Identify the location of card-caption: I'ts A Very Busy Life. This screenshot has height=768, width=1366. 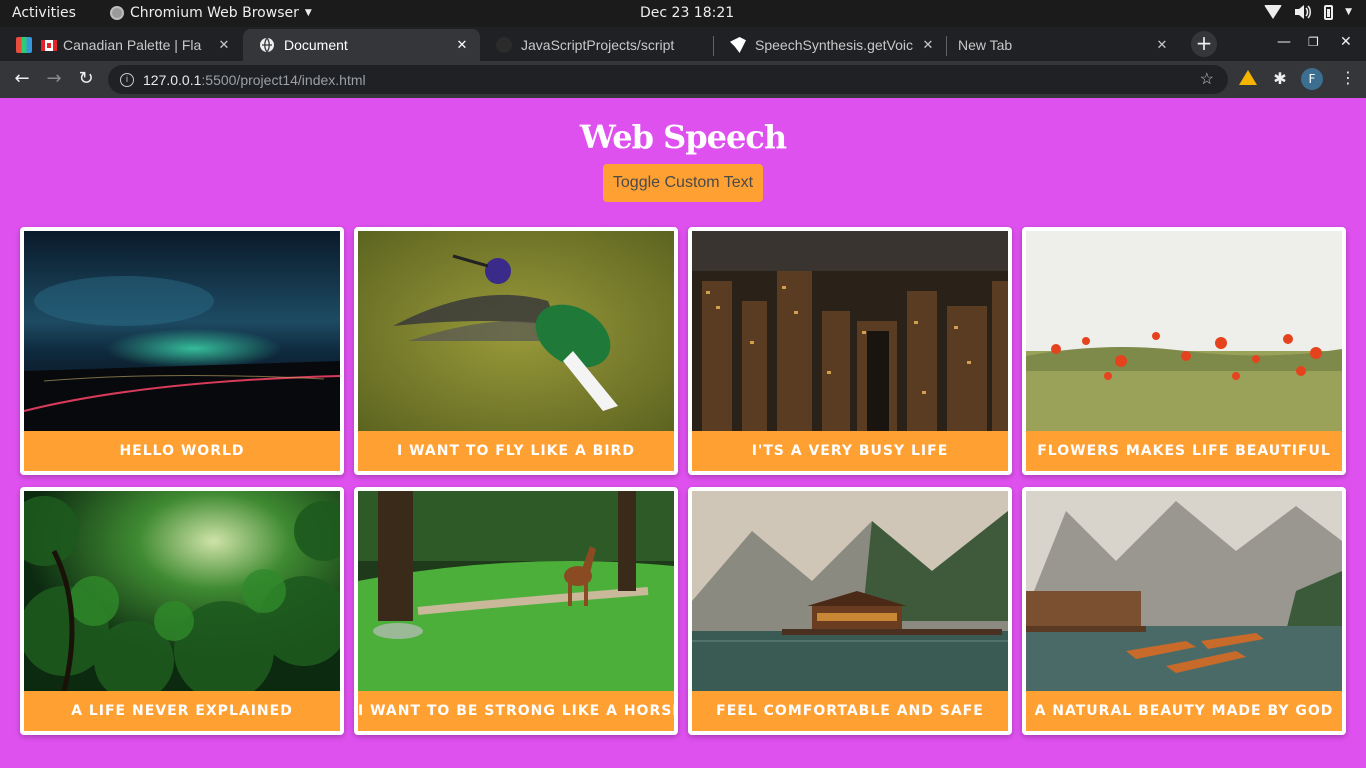
(850, 451).